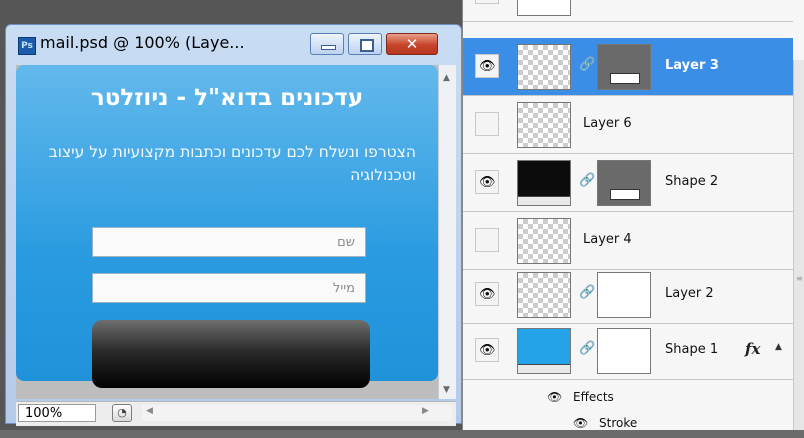 Image resolution: width=804 pixels, height=438 pixels. I want to click on layer-row-layer-3: 👁 🔗 Layer 3, so click(628, 67).